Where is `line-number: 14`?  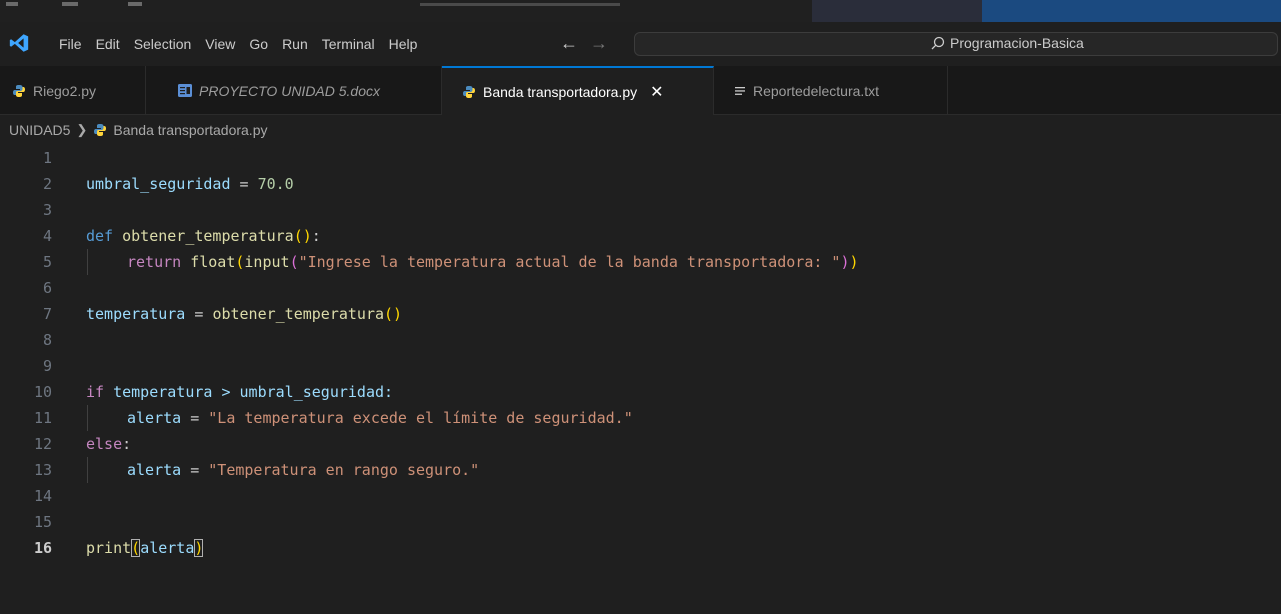
line-number: 14 is located at coordinates (42, 496).